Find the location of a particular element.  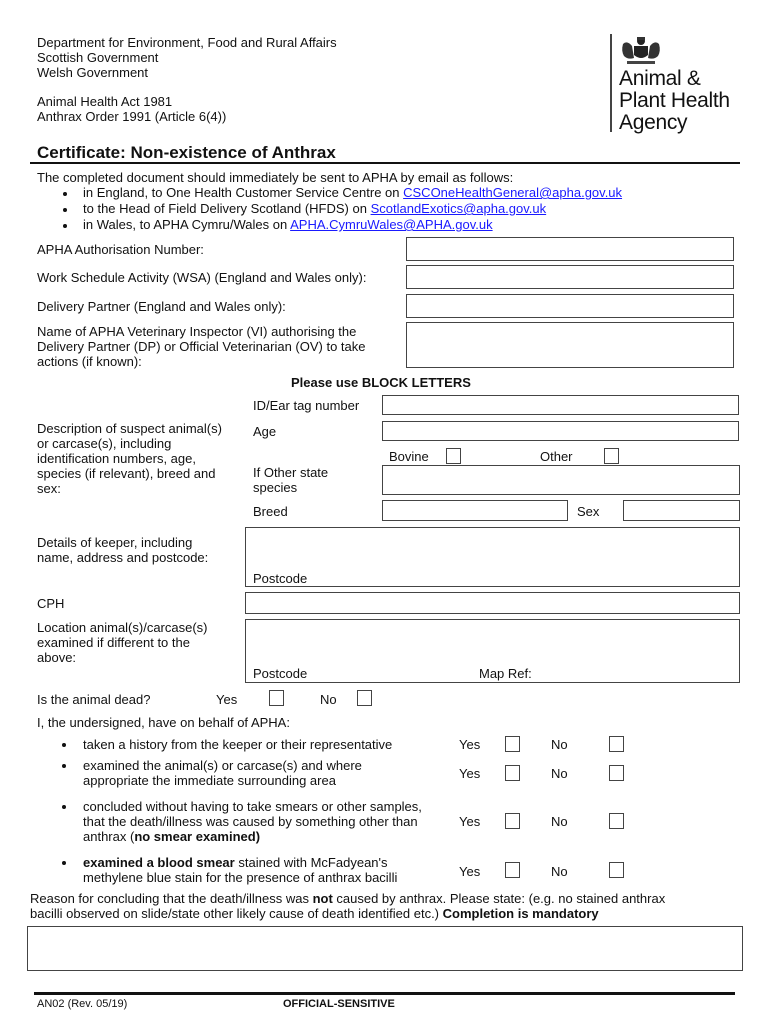

id-tag-label: ID/Ear tag number is located at coordinates (306, 405).